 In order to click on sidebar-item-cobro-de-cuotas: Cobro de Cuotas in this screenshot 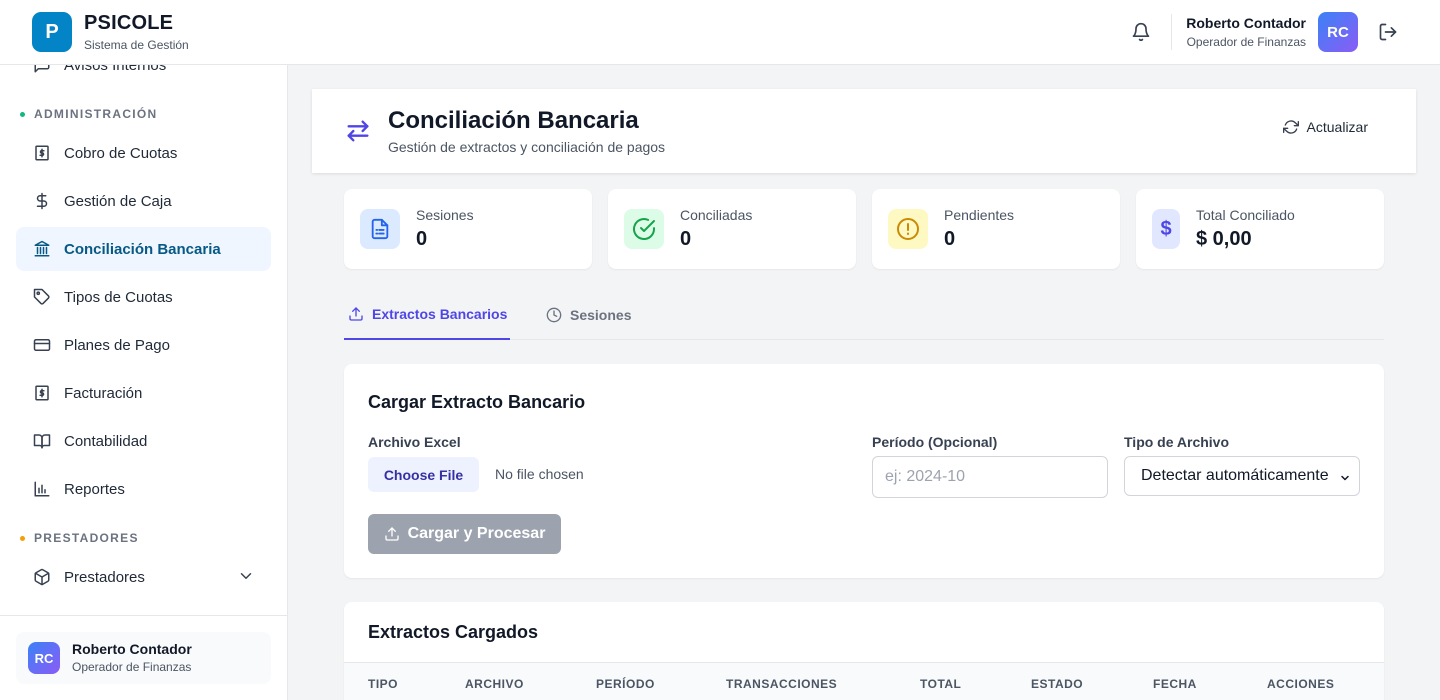, I will do `click(143, 153)`.